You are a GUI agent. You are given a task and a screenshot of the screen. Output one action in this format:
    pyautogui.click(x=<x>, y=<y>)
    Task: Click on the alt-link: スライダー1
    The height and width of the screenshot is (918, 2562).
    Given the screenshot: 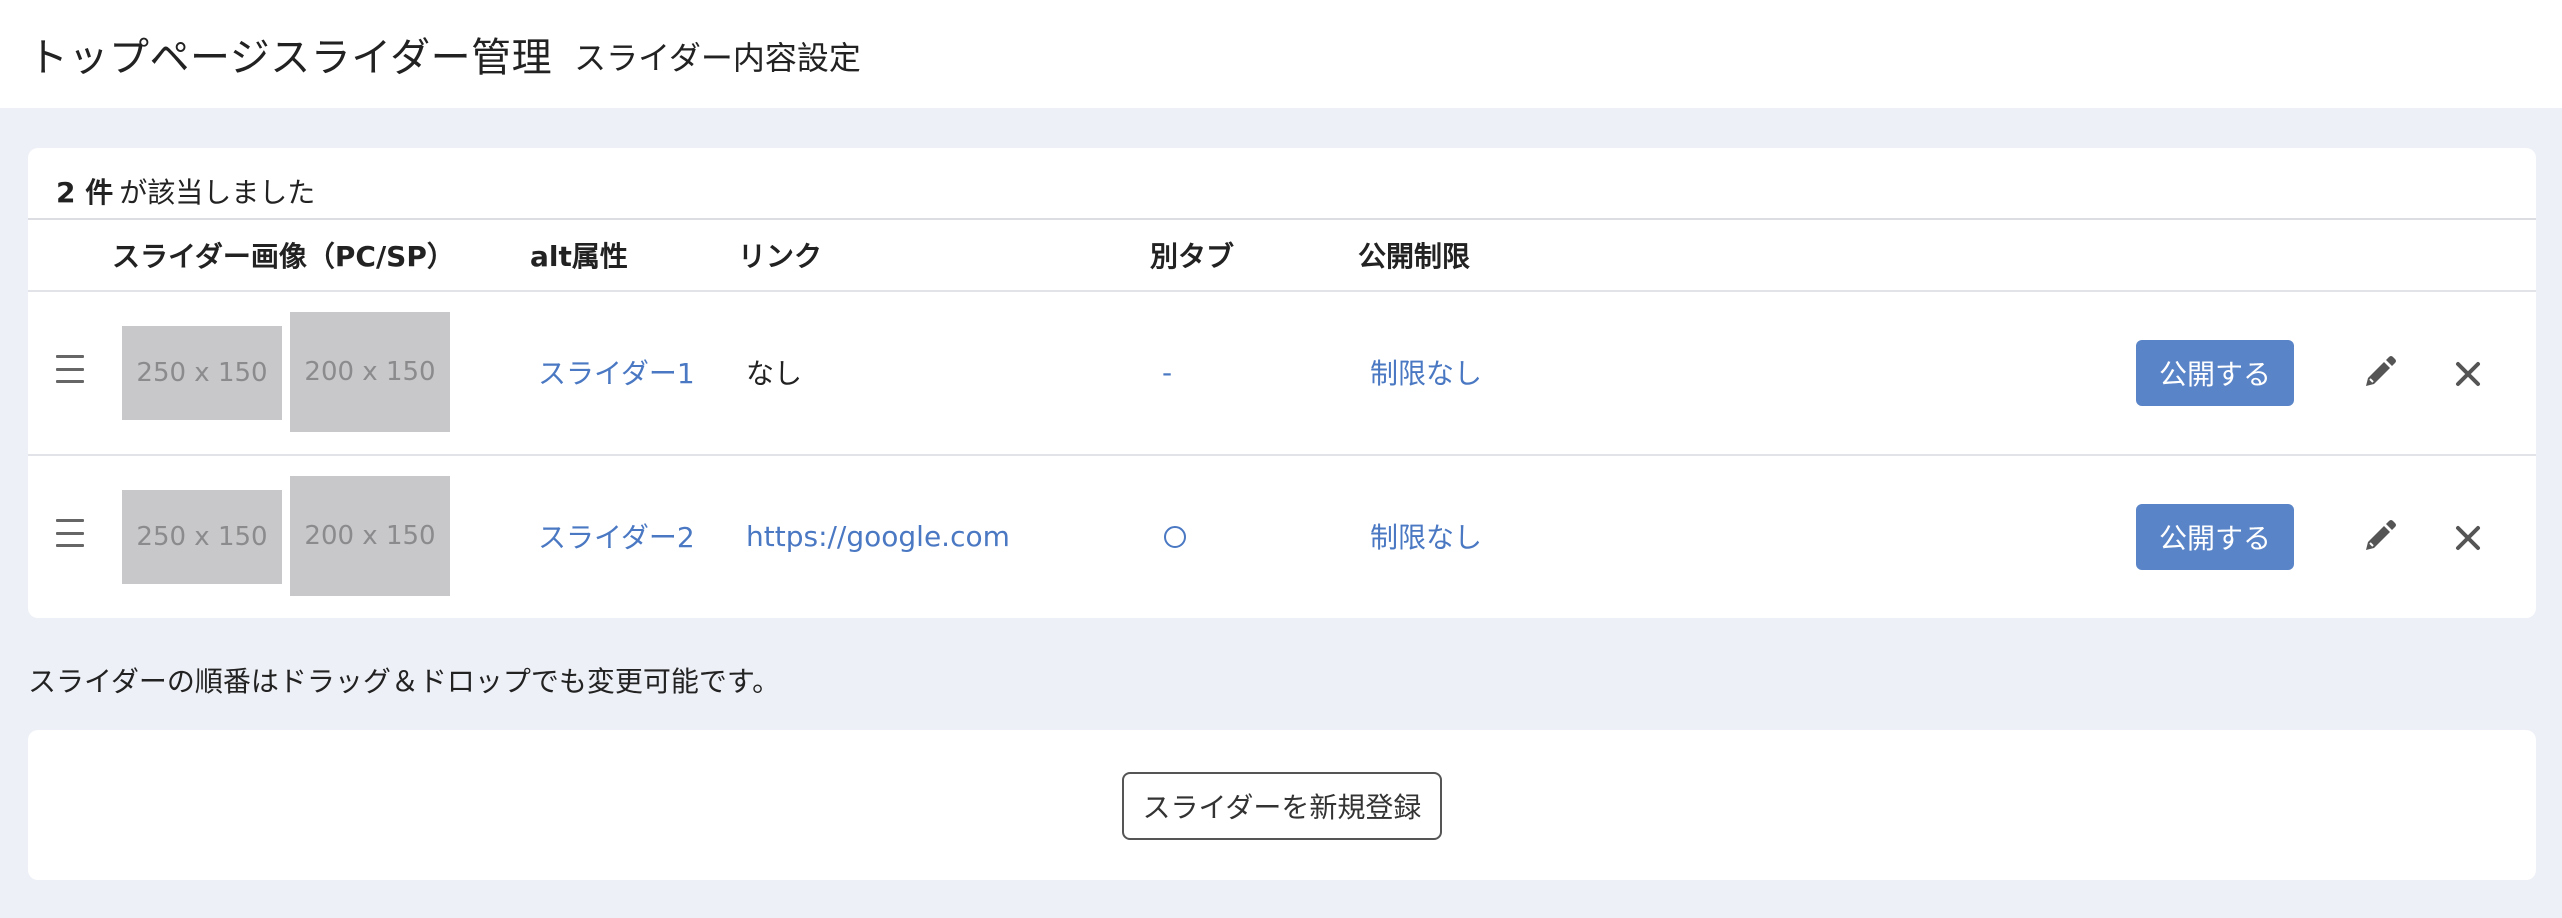 What is the action you would take?
    pyautogui.click(x=616, y=372)
    